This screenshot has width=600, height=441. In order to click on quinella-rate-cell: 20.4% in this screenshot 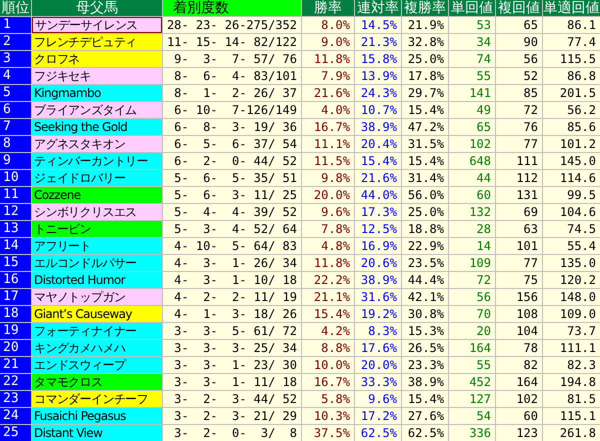, I will do `click(378, 144)`.